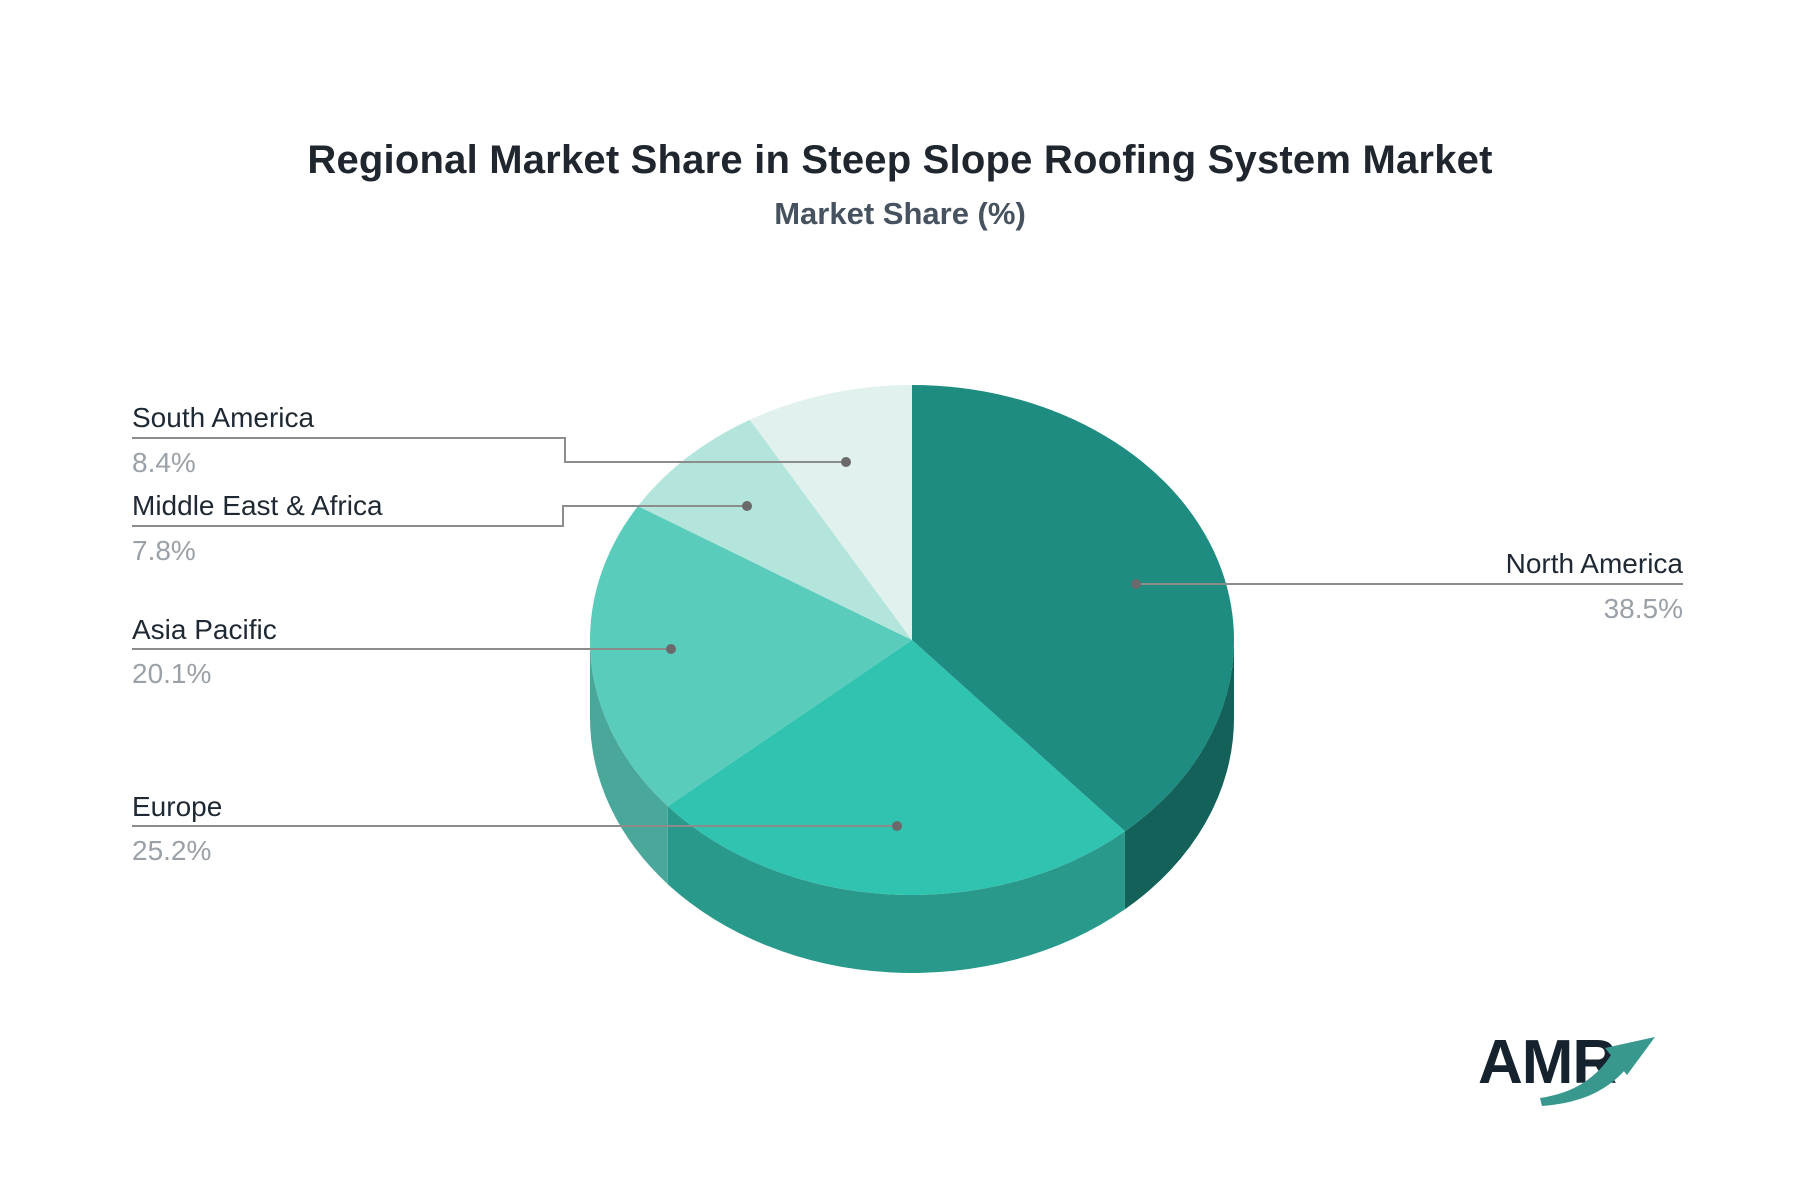  What do you see at coordinates (172, 850) in the screenshot?
I see `pie-percent-europe: 25.2%` at bounding box center [172, 850].